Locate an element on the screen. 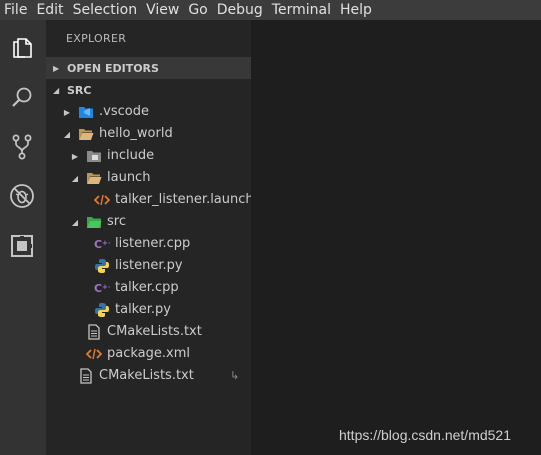 Image resolution: width=541 pixels, height=455 pixels. tree-item-label: talker_listener.launch is located at coordinates (183, 199).